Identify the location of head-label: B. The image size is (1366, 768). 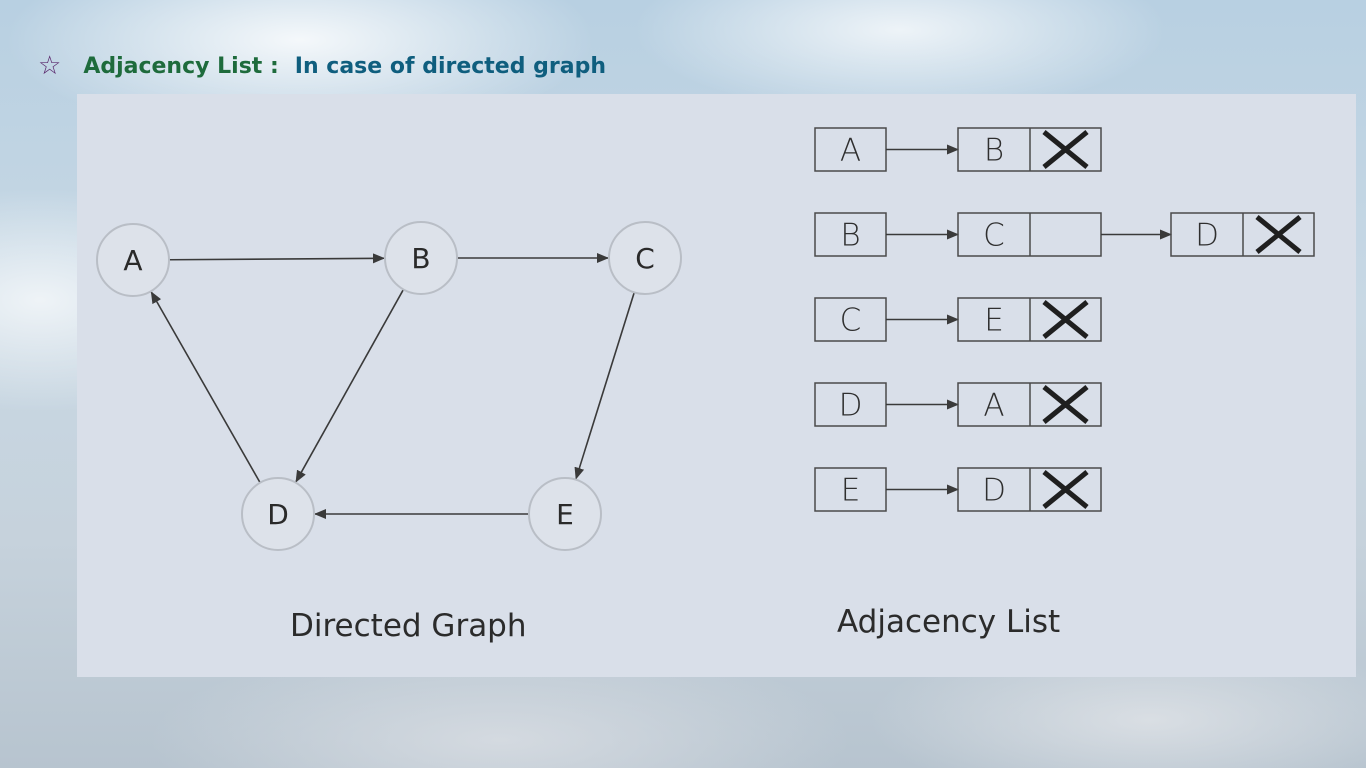
(850, 236).